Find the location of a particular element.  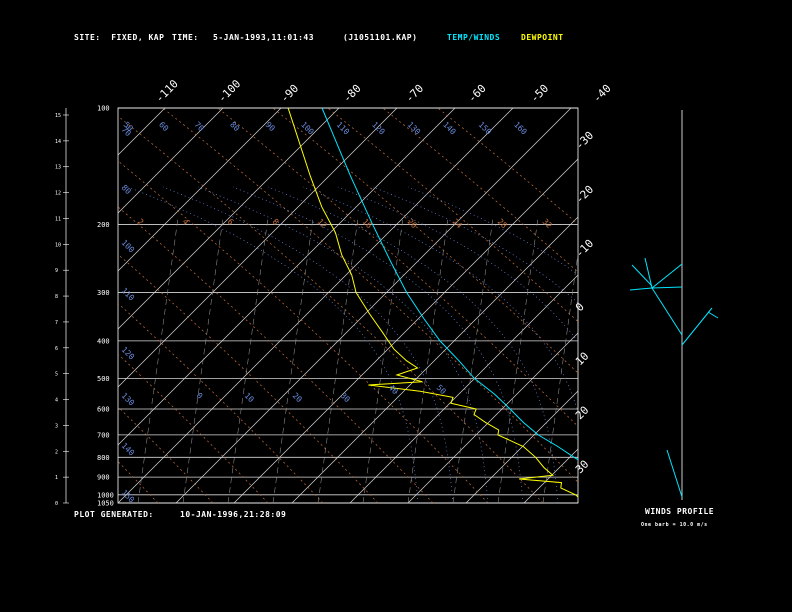

theta-left-label: 100 is located at coordinates (128, 246).